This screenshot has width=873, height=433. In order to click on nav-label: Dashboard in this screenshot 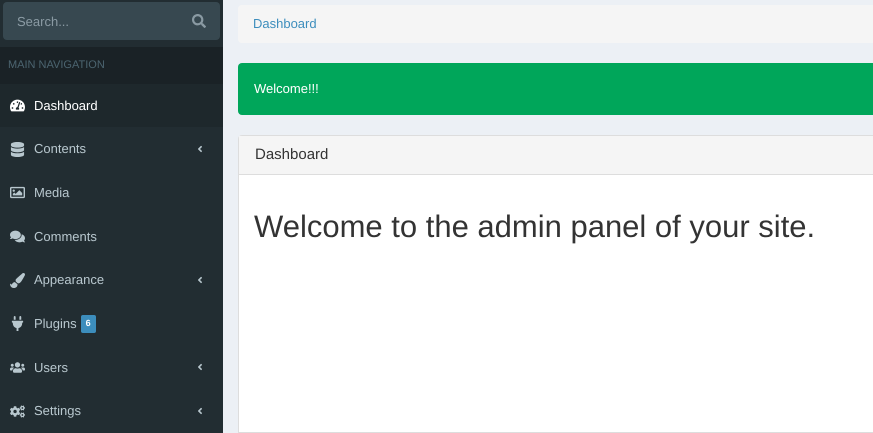, I will do `click(66, 105)`.